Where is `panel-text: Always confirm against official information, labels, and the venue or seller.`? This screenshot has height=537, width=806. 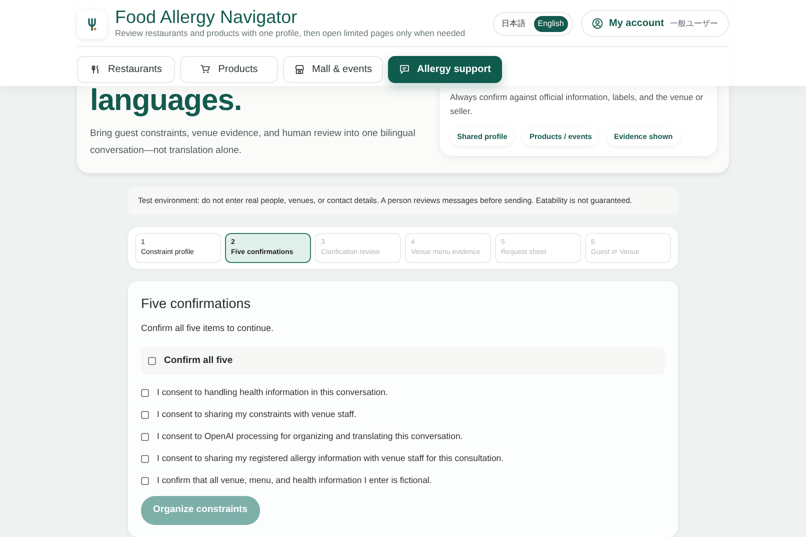
panel-text: Always confirm against official information, labels, and the venue or seller. is located at coordinates (577, 104).